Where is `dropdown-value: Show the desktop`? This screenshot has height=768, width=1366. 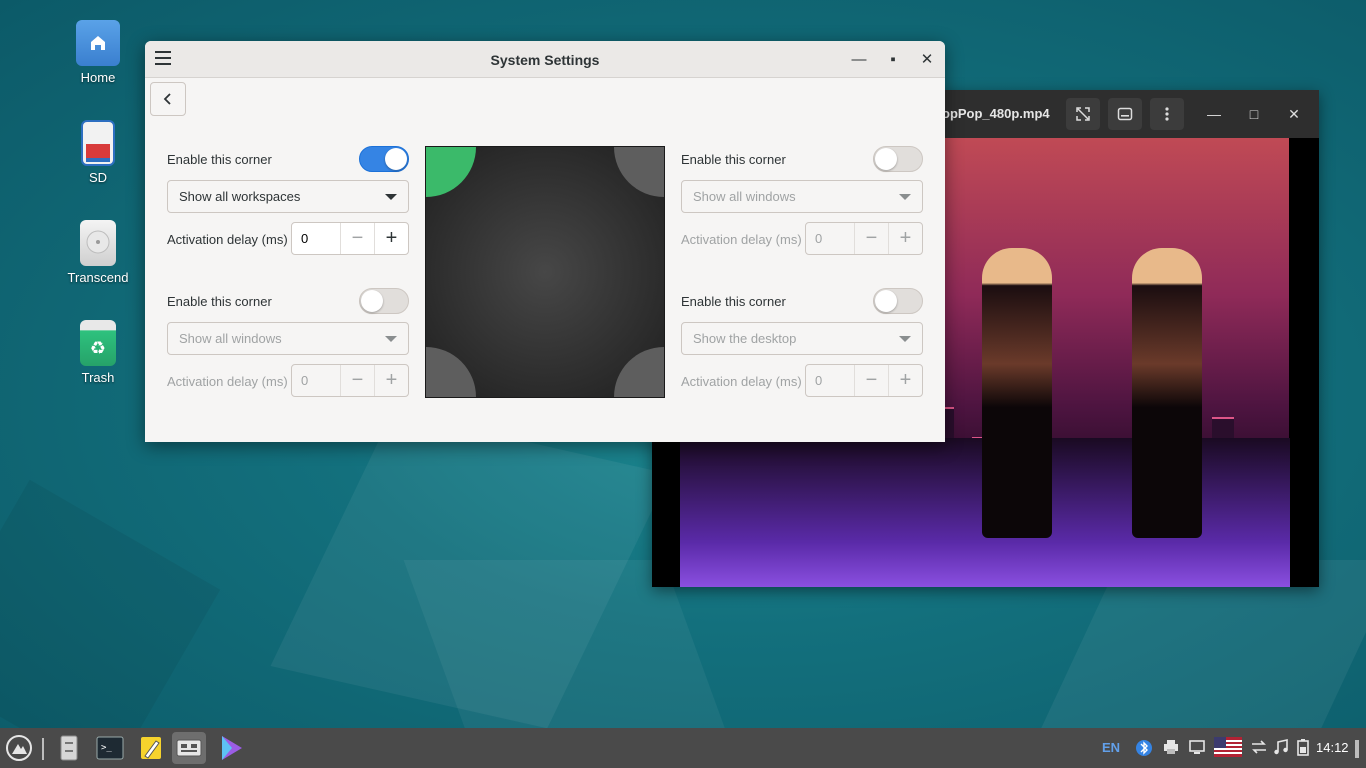 dropdown-value: Show the desktop is located at coordinates (745, 338).